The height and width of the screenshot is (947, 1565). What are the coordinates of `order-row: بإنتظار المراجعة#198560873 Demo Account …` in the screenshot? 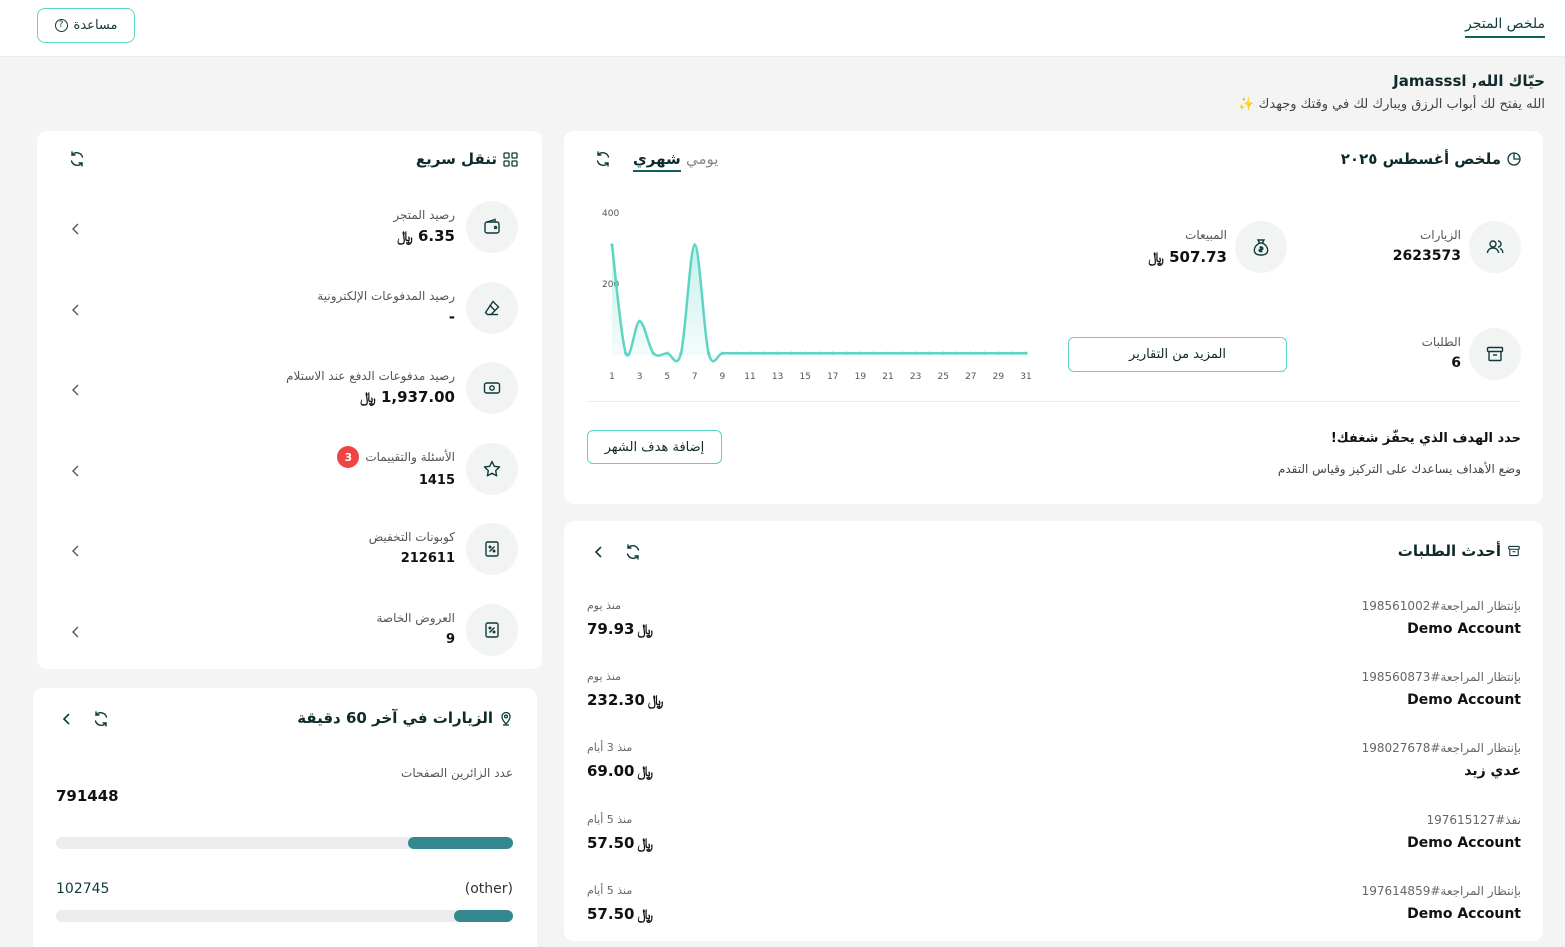 It's located at (1053, 694).